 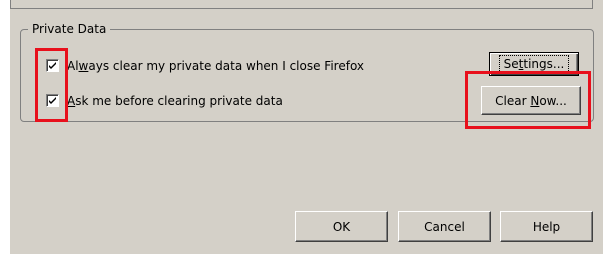 What do you see at coordinates (175, 101) in the screenshot?
I see `ask-before-clearing-label: Ask me before clearing private data` at bounding box center [175, 101].